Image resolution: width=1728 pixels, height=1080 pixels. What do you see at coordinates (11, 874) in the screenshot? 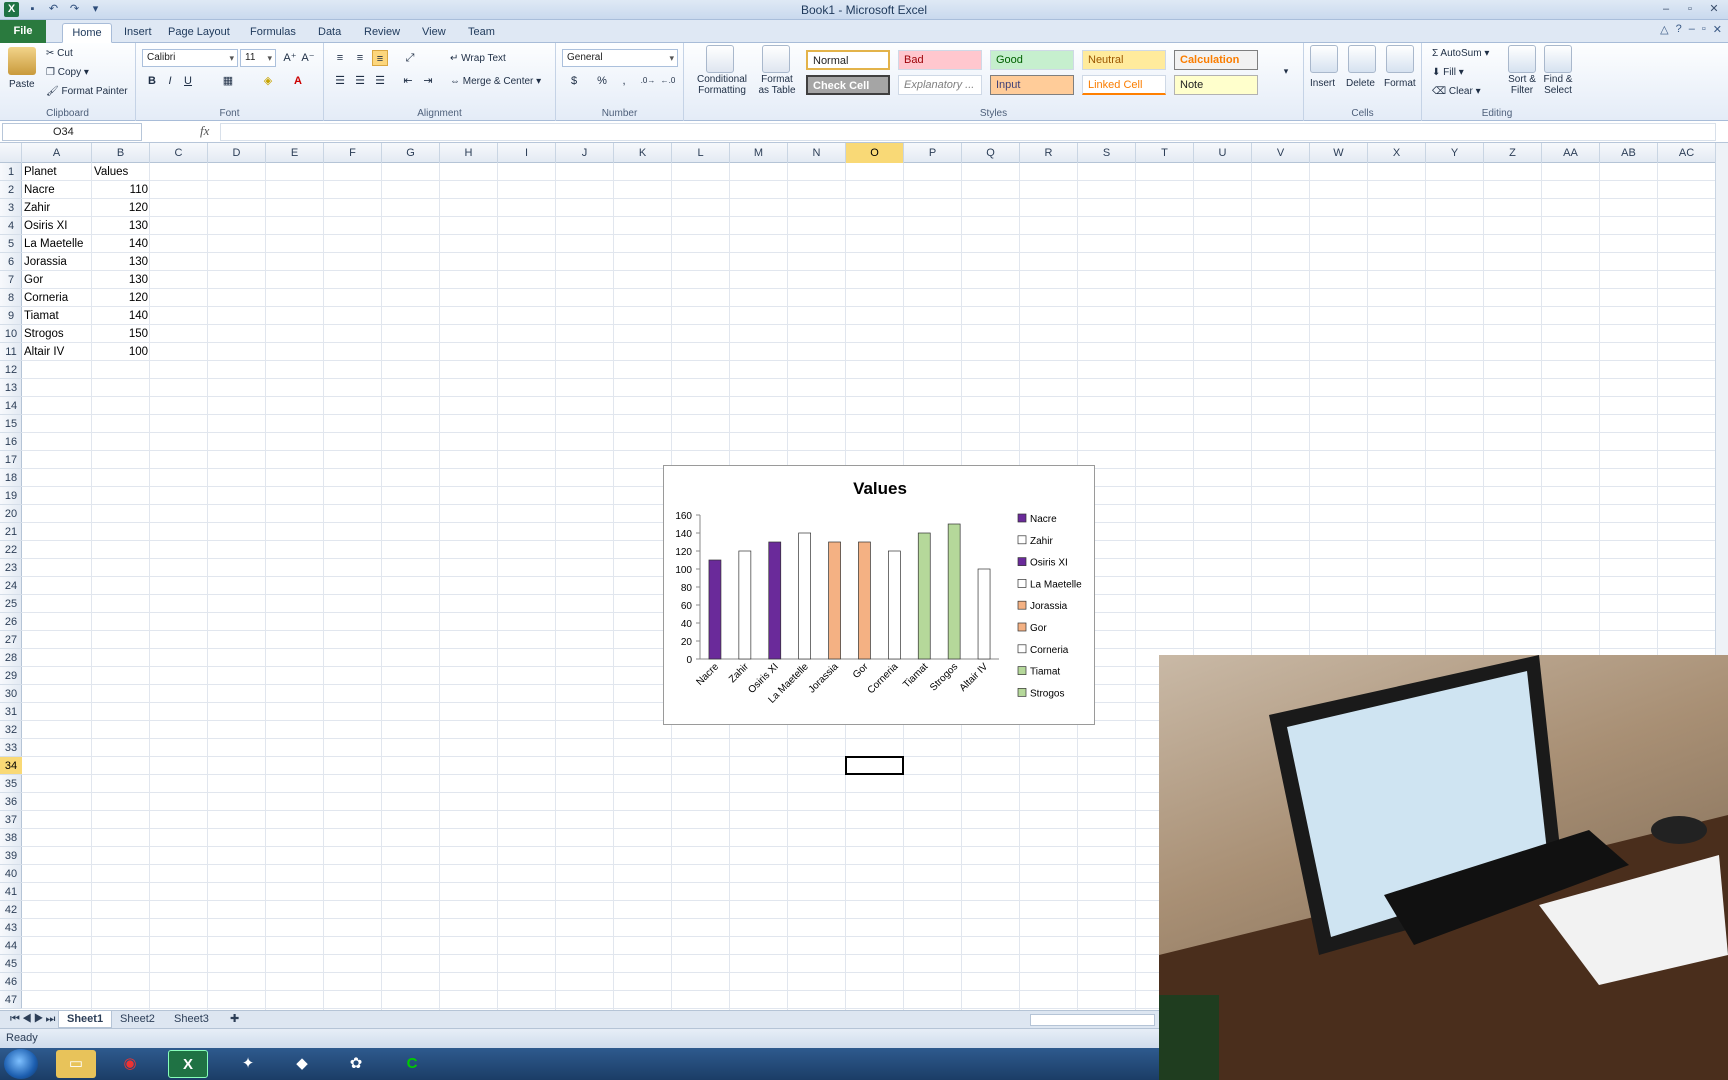
I see `row-header: 40` at bounding box center [11, 874].